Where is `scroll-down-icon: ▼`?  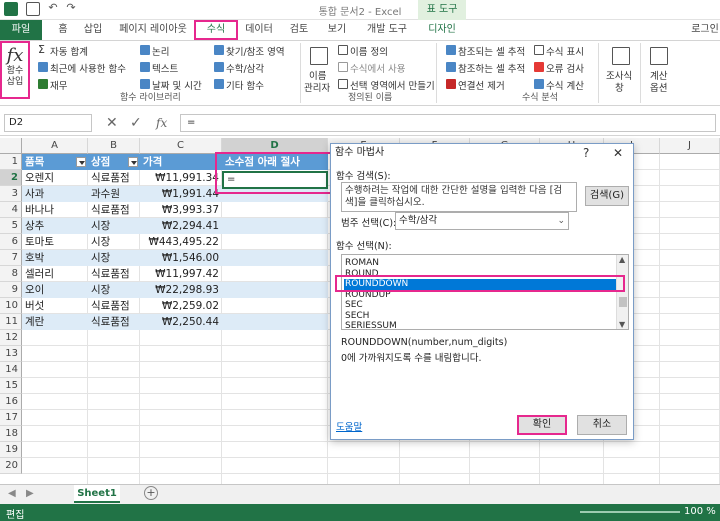
scroll-down-icon: ▼ is located at coordinates (622, 324).